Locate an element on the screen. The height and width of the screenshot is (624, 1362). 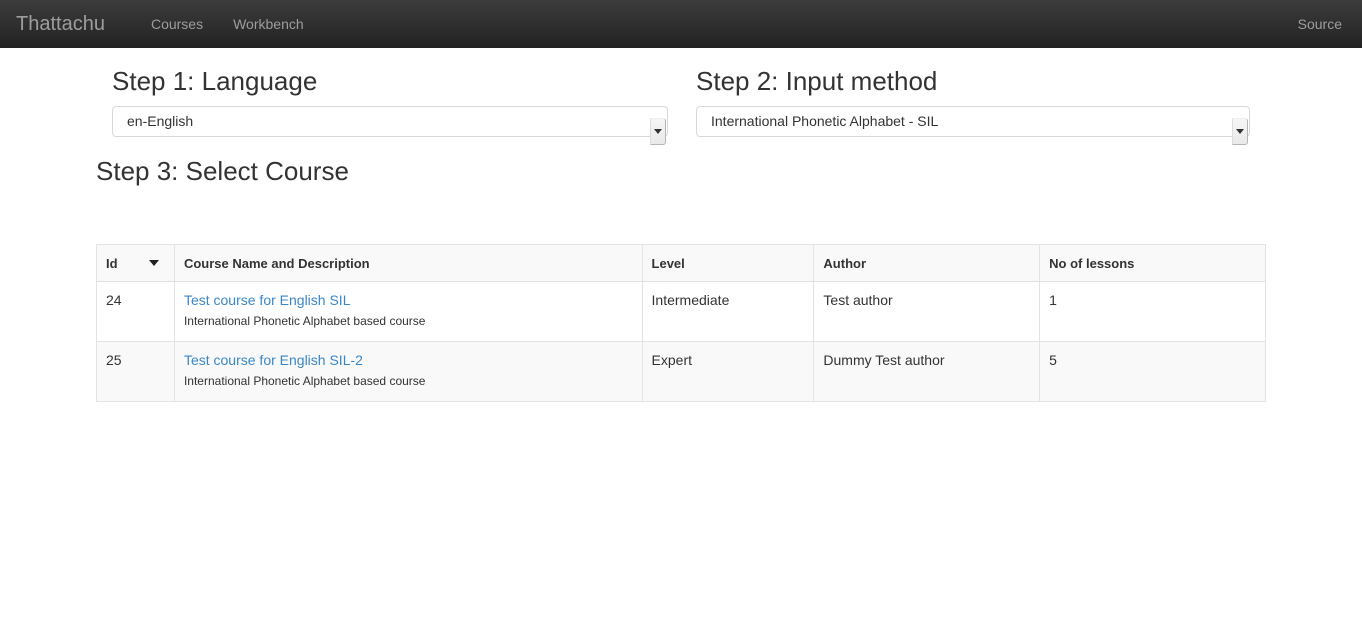
course-id: 25 is located at coordinates (114, 360).